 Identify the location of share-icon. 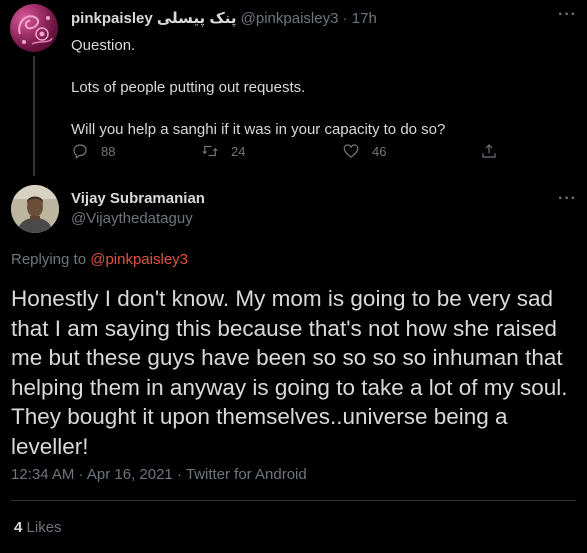
(489, 151).